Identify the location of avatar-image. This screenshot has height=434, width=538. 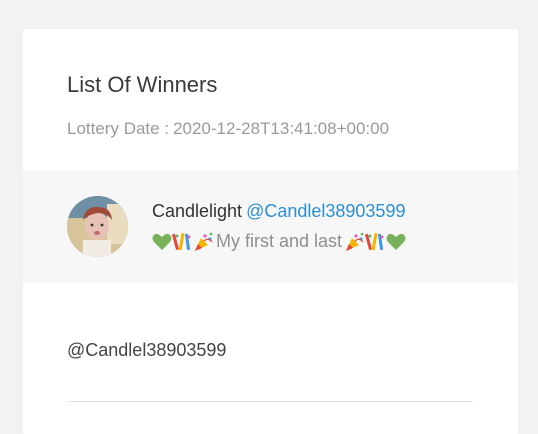
(97, 226).